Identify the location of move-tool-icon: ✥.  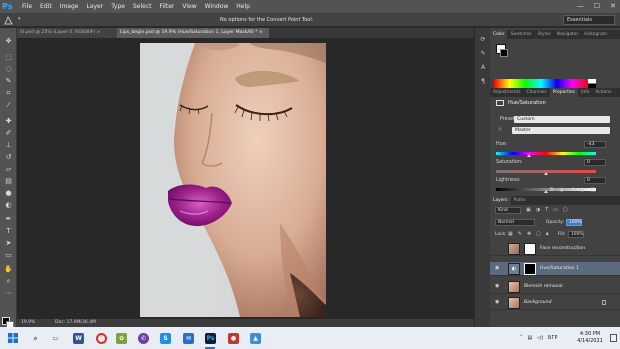
(8, 41).